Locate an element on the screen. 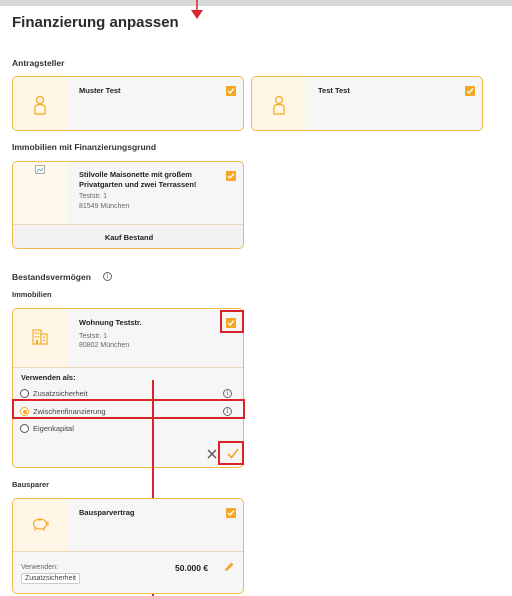 The width and height of the screenshot is (512, 596). applicant-card-1: Muster Test is located at coordinates (128, 103).